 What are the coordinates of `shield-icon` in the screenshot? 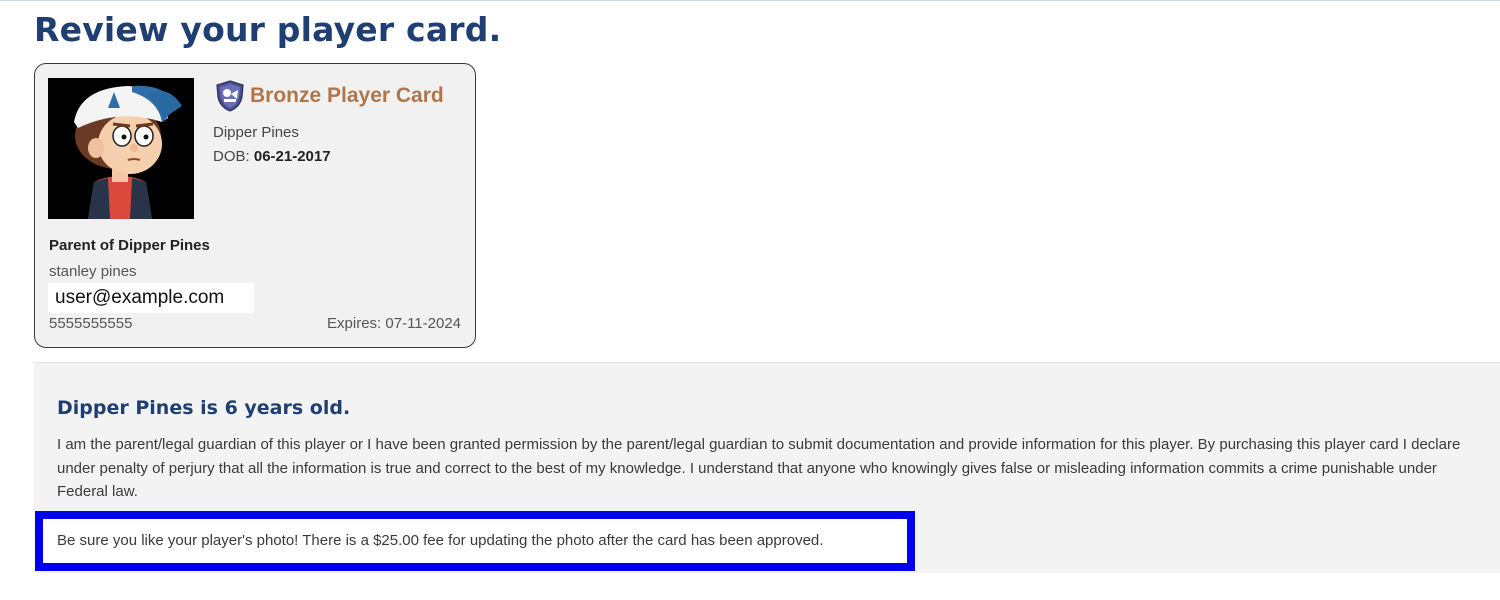 It's located at (230, 96).